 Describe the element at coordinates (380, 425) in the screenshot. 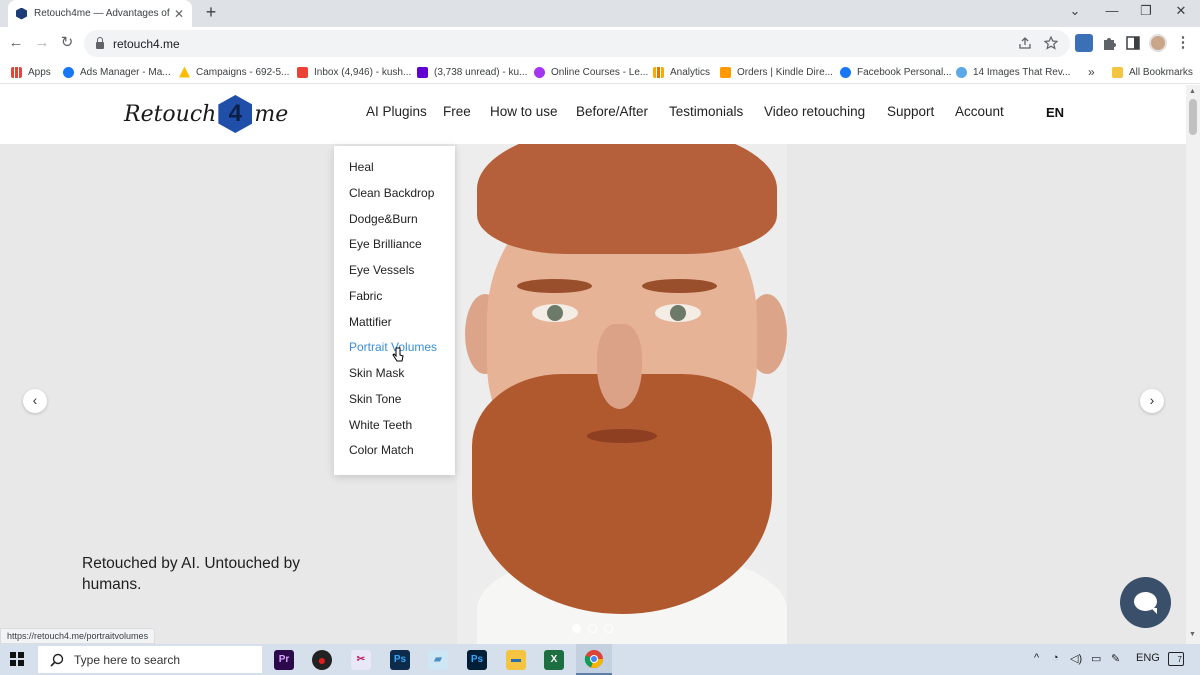

I see `dropdown-item-white-teeth: White Teeth` at that location.